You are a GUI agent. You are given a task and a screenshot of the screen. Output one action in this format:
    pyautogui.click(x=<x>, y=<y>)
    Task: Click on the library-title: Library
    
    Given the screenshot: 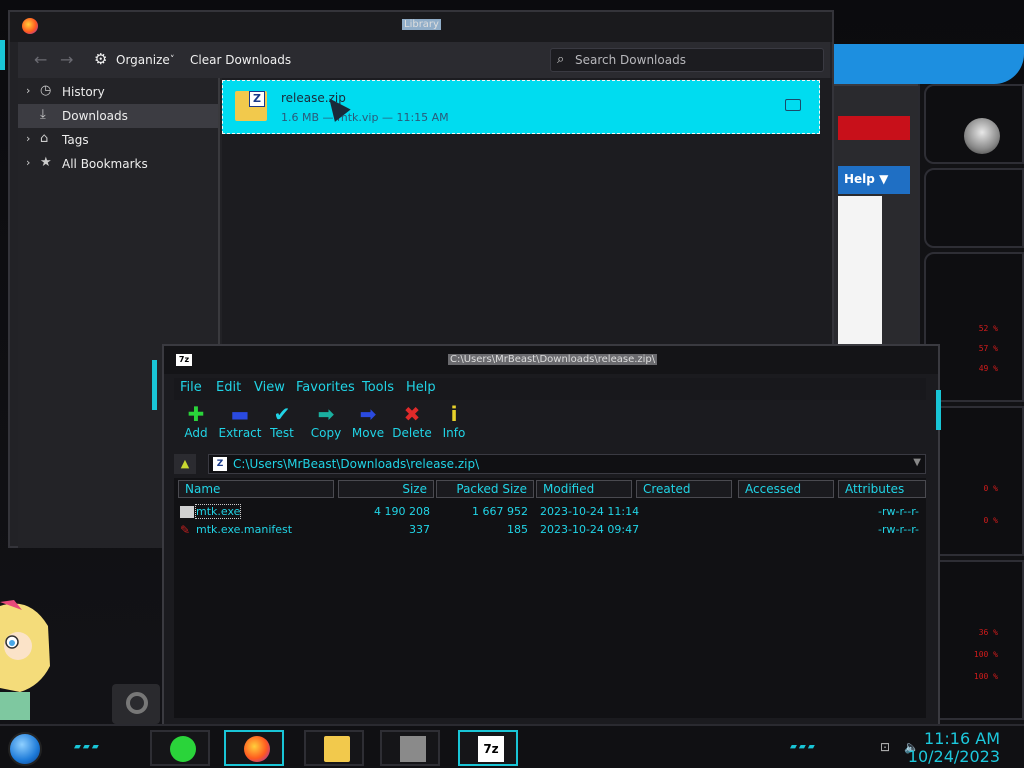 What is the action you would take?
    pyautogui.click(x=421, y=24)
    